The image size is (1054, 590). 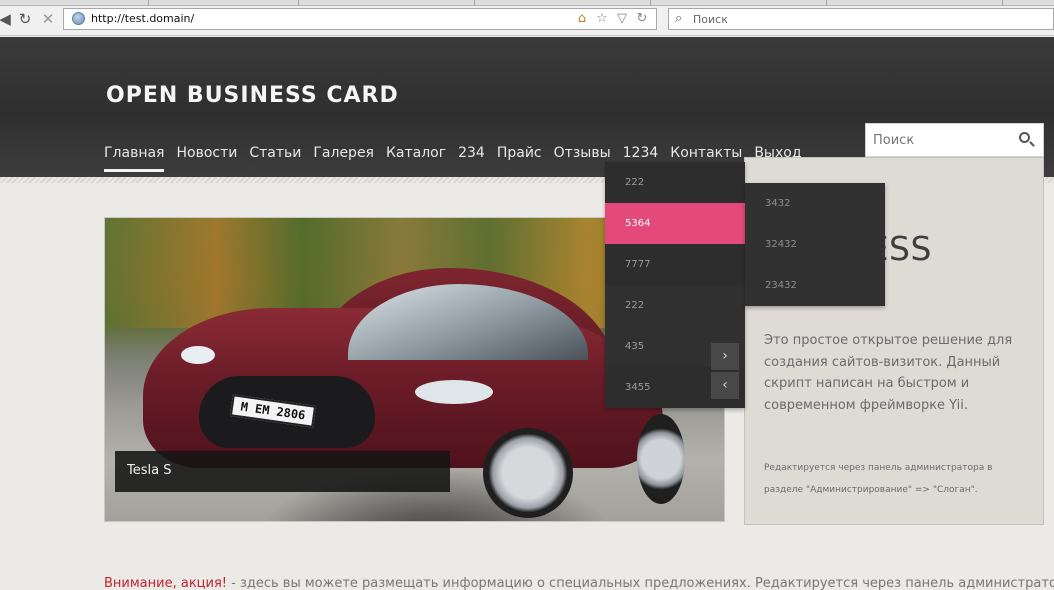 What do you see at coordinates (582, 19) in the screenshot?
I see `home-icon: ⌂` at bounding box center [582, 19].